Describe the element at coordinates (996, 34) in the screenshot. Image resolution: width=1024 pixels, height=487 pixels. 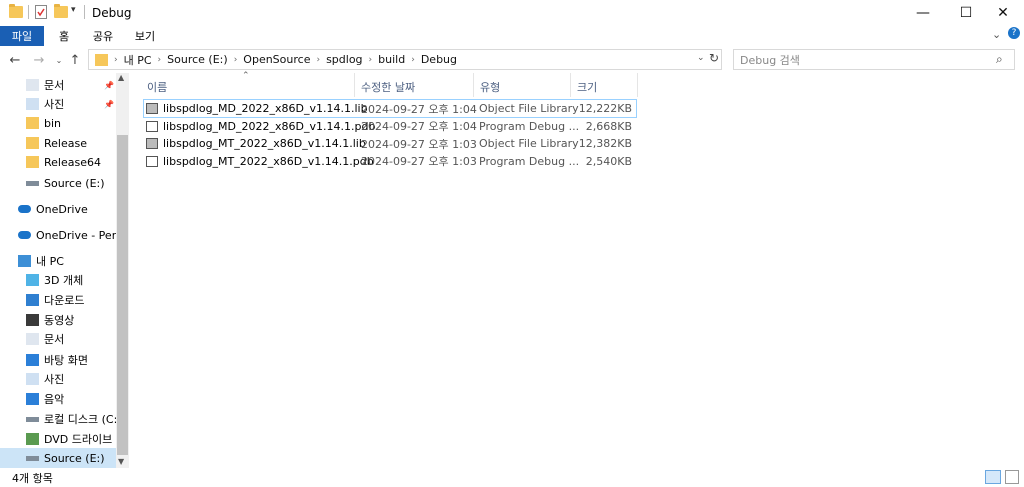
I see `expand-ribbon-icon: ⌄` at that location.